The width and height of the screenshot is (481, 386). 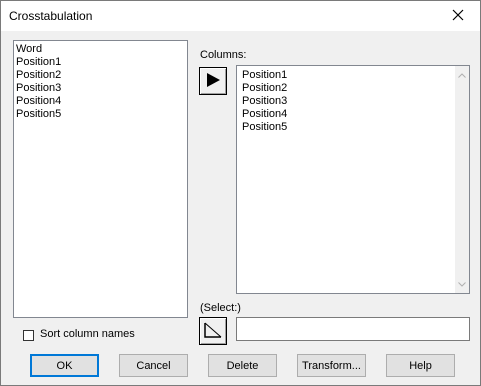 What do you see at coordinates (28, 335) in the screenshot?
I see `sort-column-names-checkbox` at bounding box center [28, 335].